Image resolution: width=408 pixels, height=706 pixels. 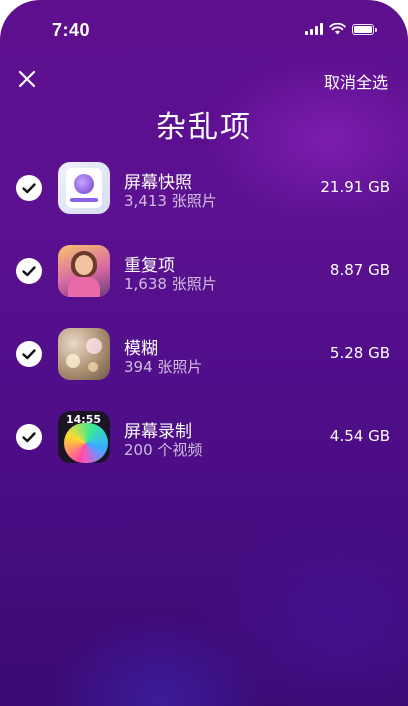 I want to click on page-title: 杂乱项, so click(x=204, y=127).